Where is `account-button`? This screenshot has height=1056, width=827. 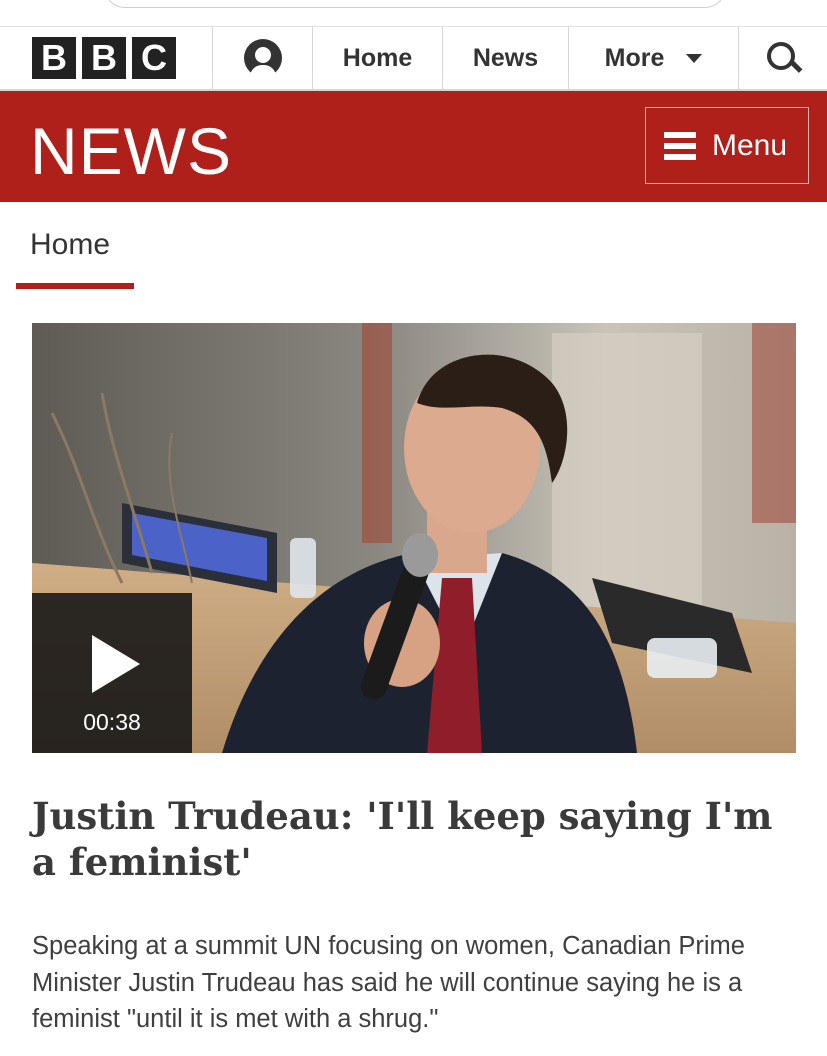 account-button is located at coordinates (262, 58).